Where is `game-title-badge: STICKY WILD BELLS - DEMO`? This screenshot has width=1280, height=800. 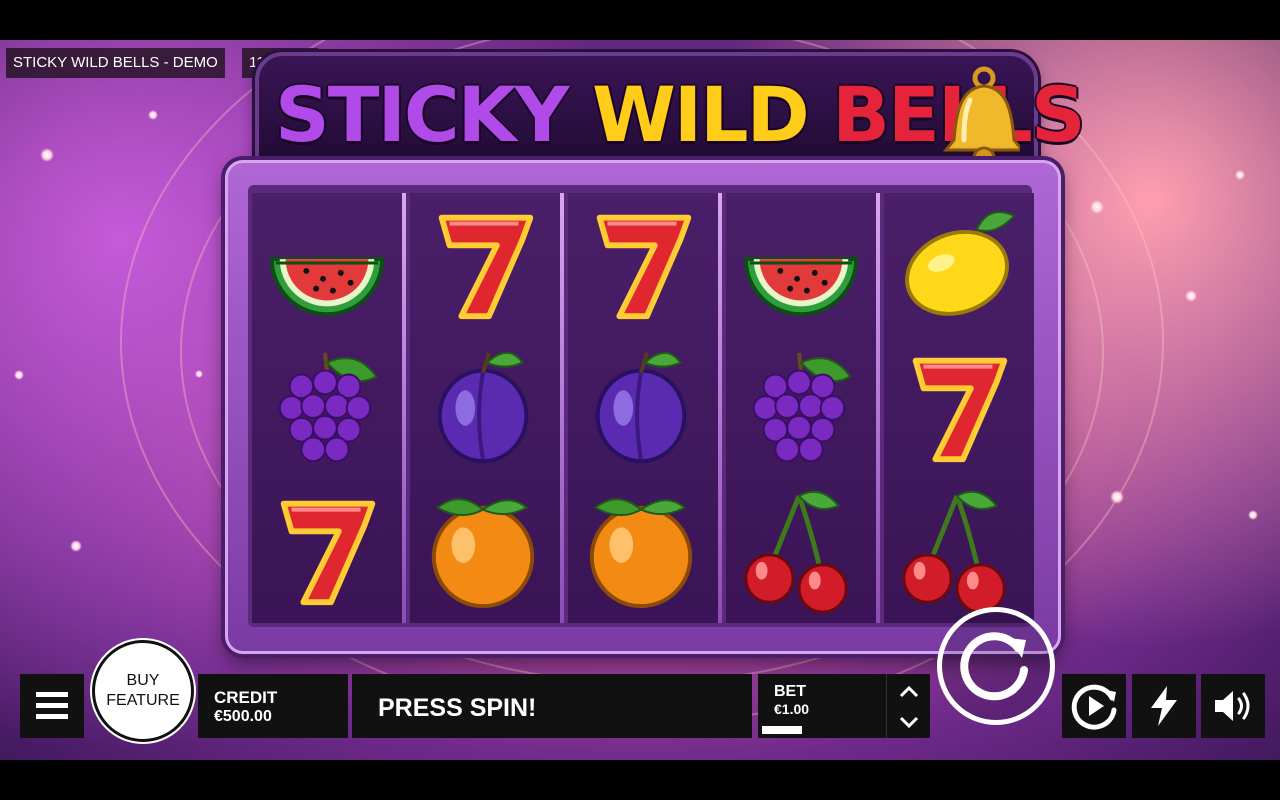
game-title-badge: STICKY WILD BELLS - DEMO is located at coordinates (115, 63).